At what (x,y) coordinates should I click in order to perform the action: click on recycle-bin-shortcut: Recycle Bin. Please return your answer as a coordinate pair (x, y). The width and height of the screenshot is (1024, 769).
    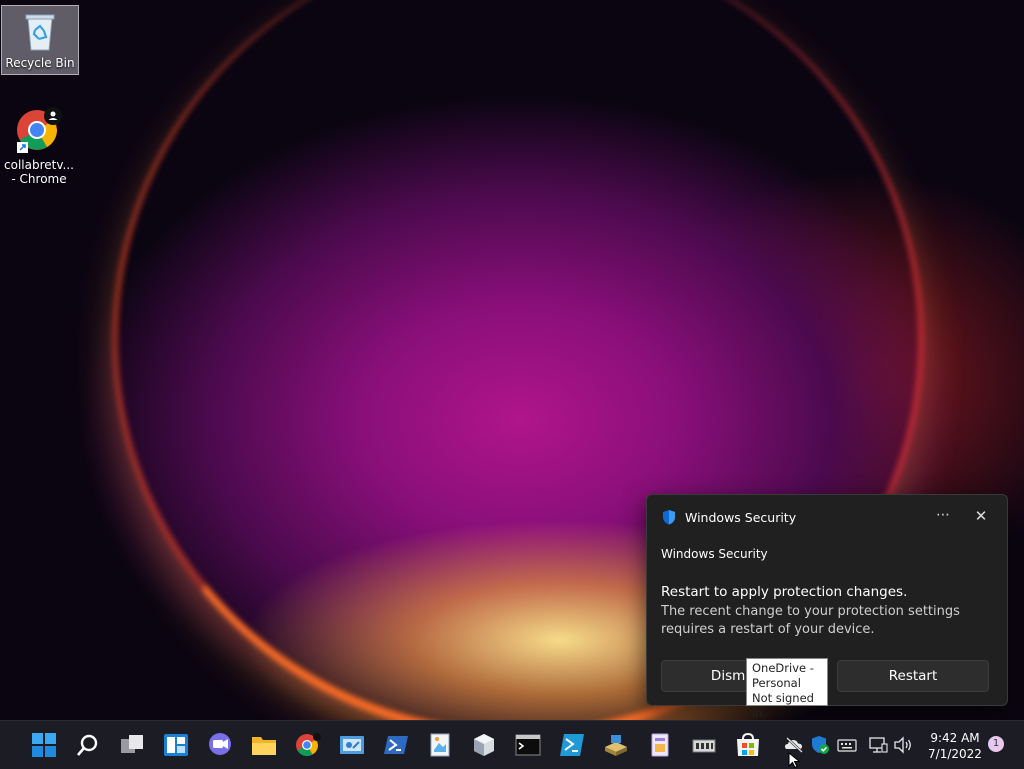
    Looking at the image, I should click on (40, 40).